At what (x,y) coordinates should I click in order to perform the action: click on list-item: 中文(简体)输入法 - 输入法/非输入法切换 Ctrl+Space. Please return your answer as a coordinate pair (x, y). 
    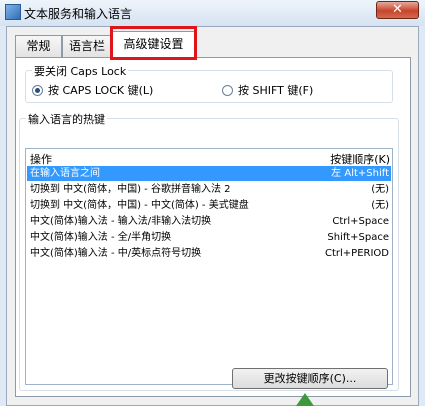
    Looking at the image, I should click on (209, 221).